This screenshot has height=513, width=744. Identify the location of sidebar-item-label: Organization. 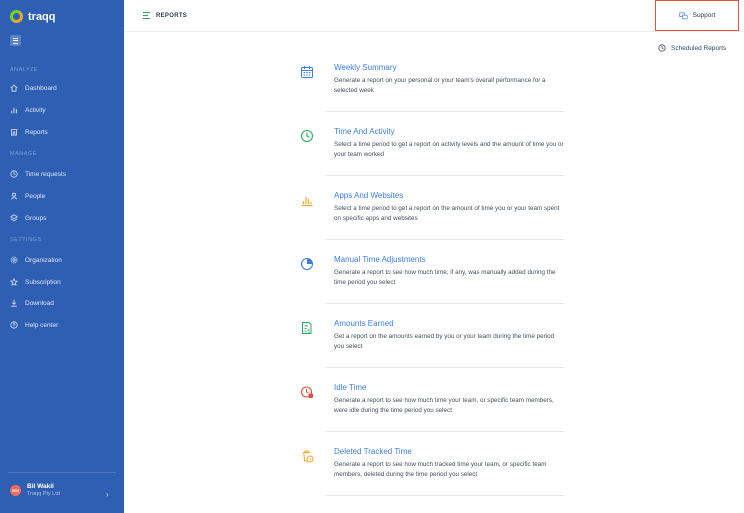
(43, 260).